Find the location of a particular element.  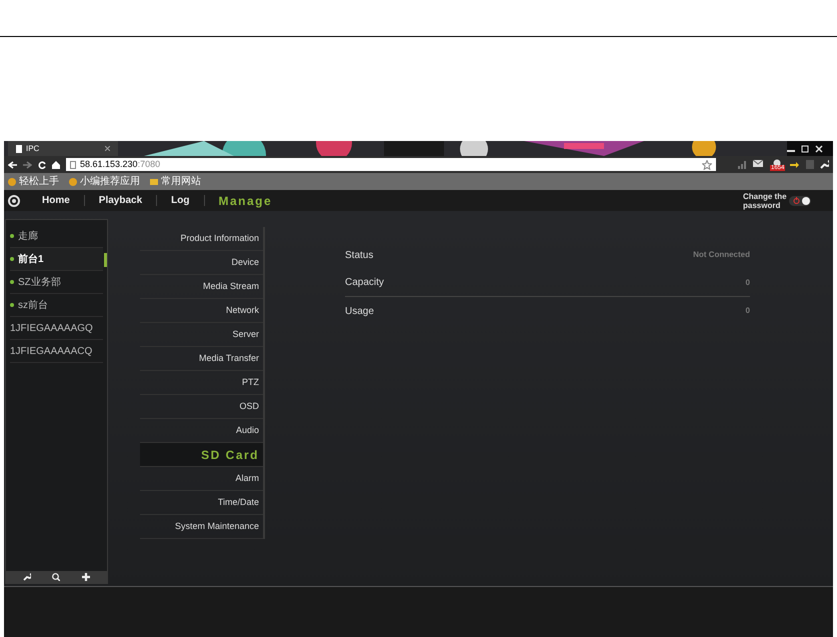

back-icon is located at coordinates (12, 164).